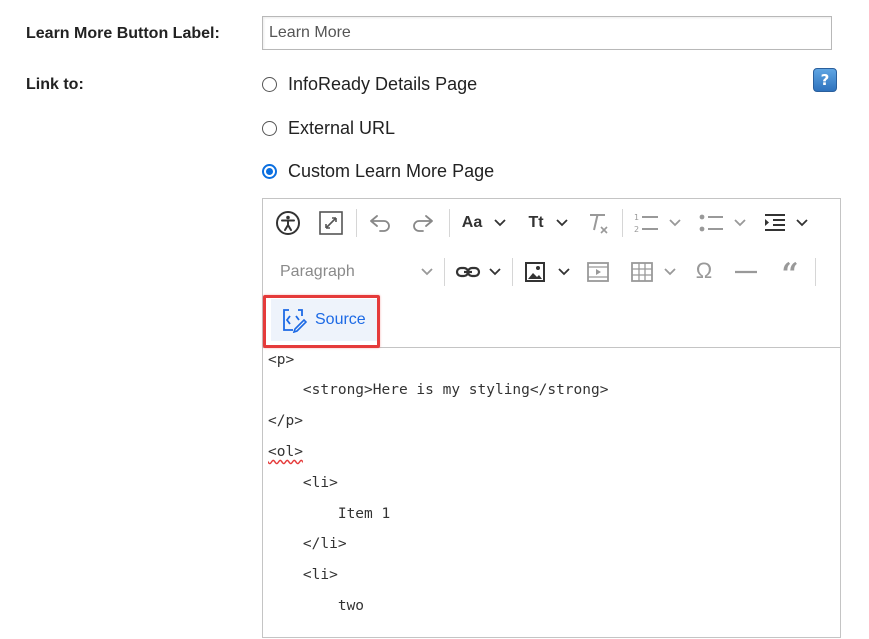  I want to click on svg-text: 1, so click(636, 217).